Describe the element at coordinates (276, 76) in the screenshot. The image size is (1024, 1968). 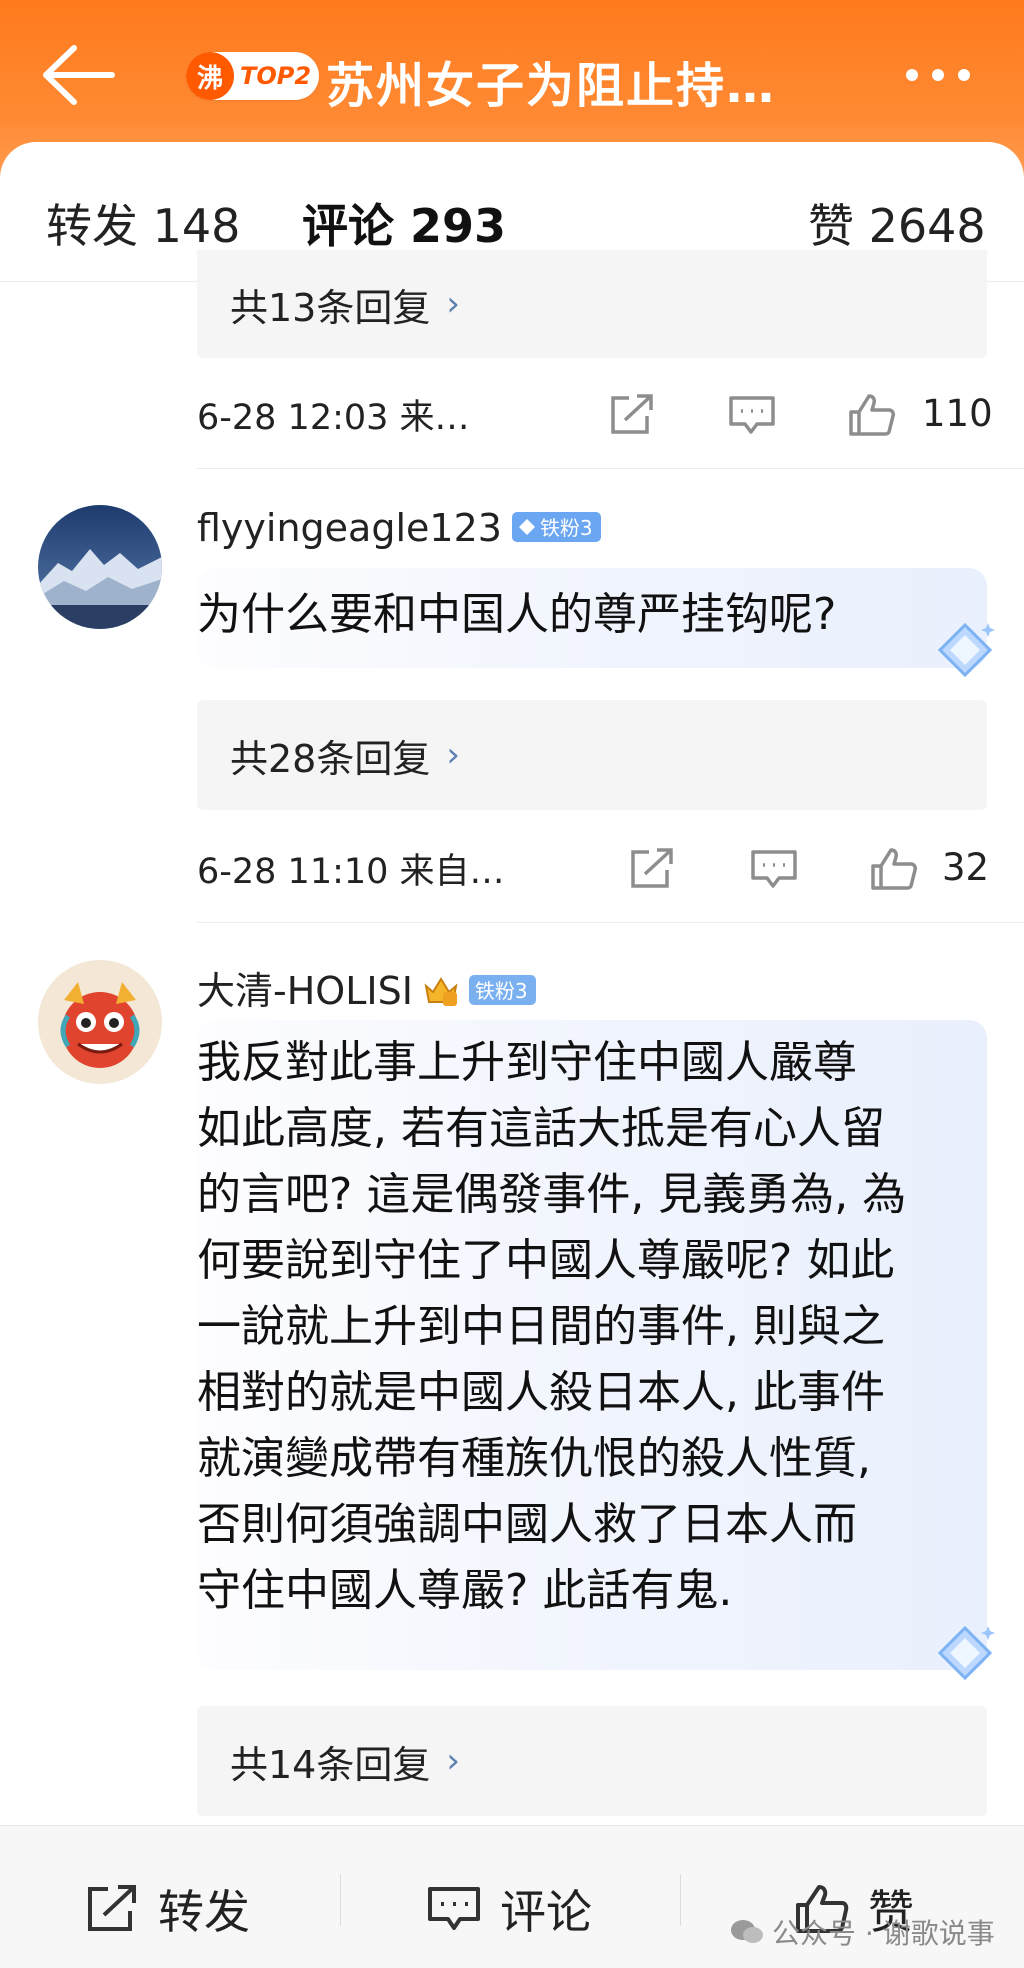
I see `hot-rank-label: TOP2` at that location.